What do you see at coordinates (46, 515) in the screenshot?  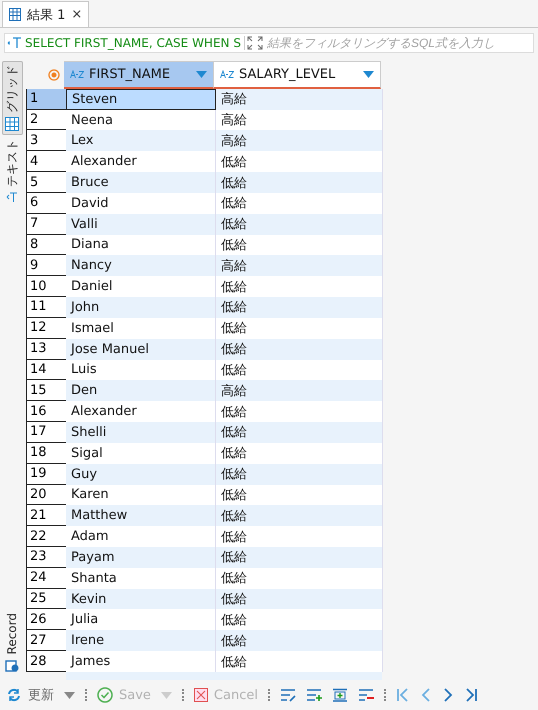 I see `row-number: 21` at bounding box center [46, 515].